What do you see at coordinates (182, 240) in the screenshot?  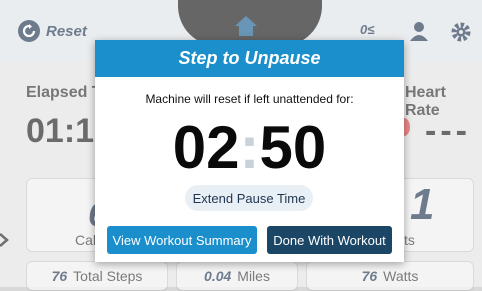 I see `view-summary-button: View Workout Summary` at bounding box center [182, 240].